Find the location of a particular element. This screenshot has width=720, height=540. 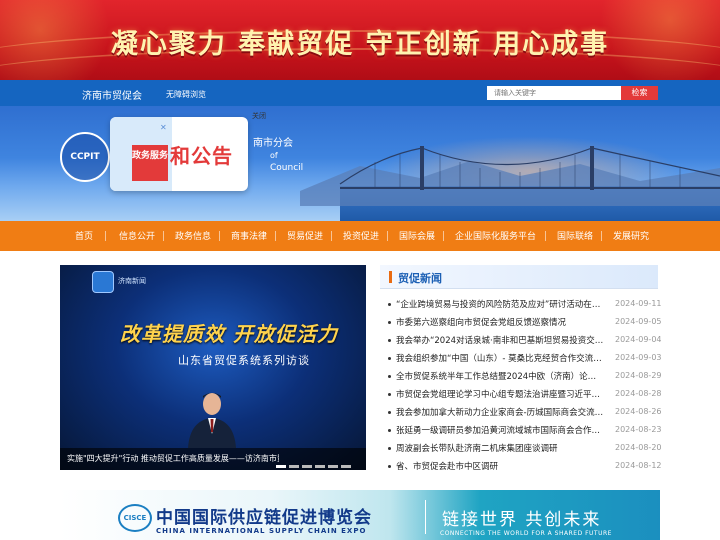

carousel-indicators is located at coordinates (315, 462).